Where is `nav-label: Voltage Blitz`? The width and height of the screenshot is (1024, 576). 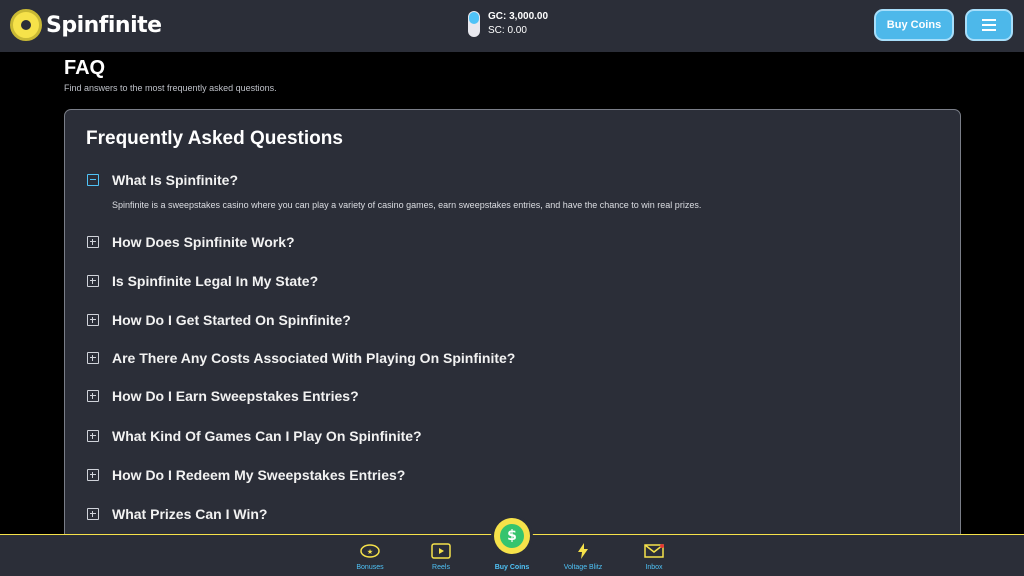
nav-label: Voltage Blitz is located at coordinates (583, 567).